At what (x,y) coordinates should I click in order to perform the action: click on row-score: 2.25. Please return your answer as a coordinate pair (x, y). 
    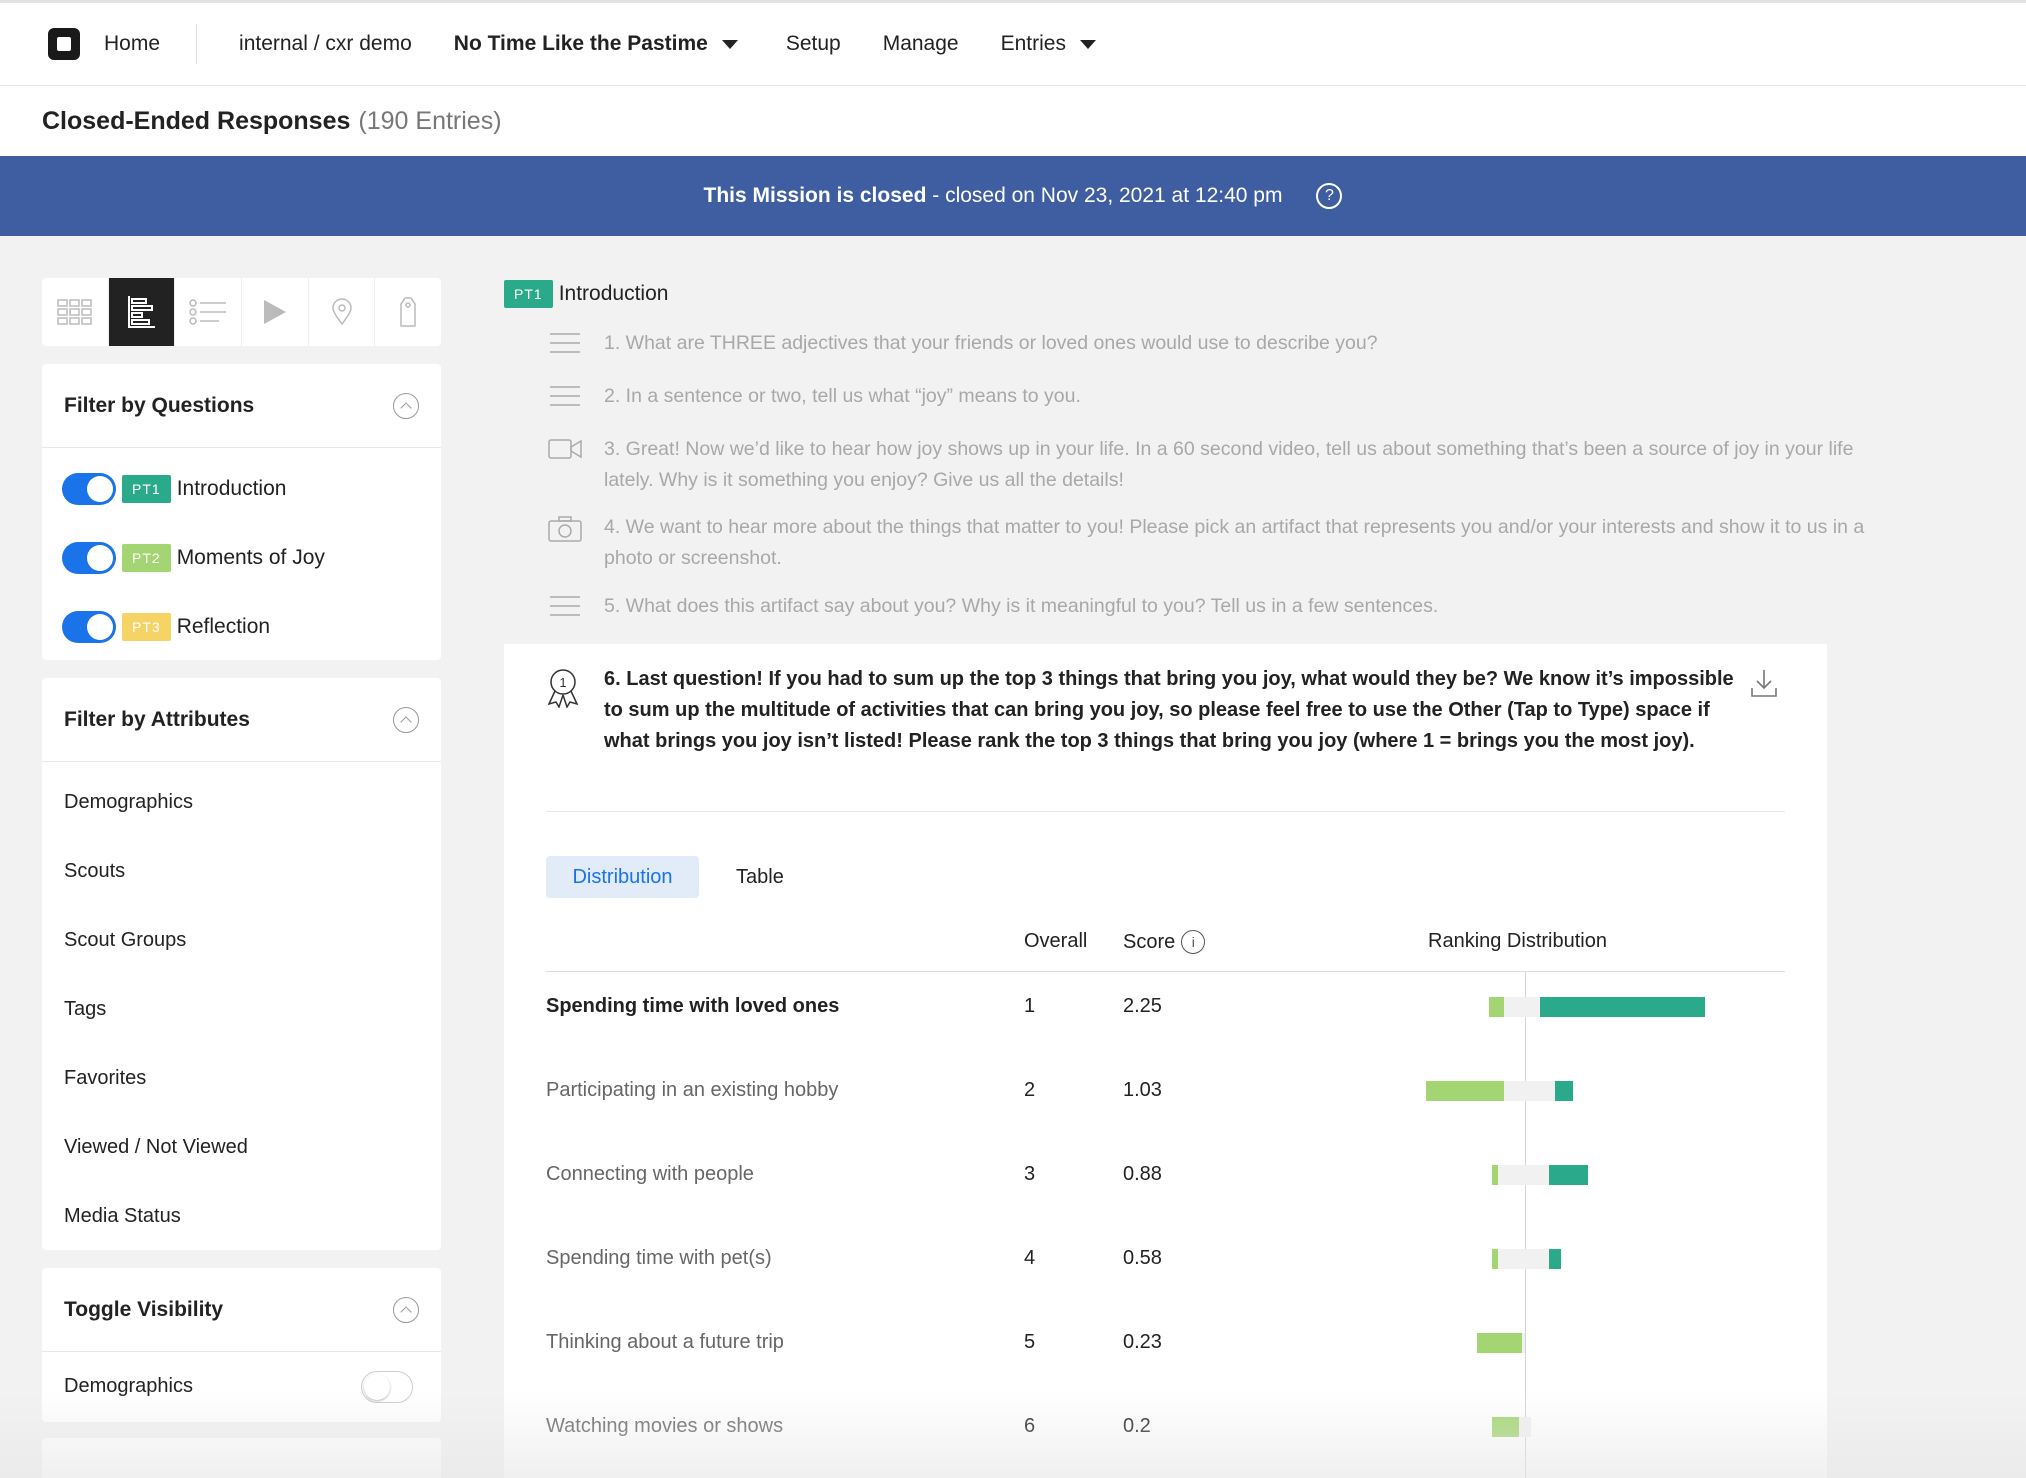
    Looking at the image, I should click on (1142, 1006).